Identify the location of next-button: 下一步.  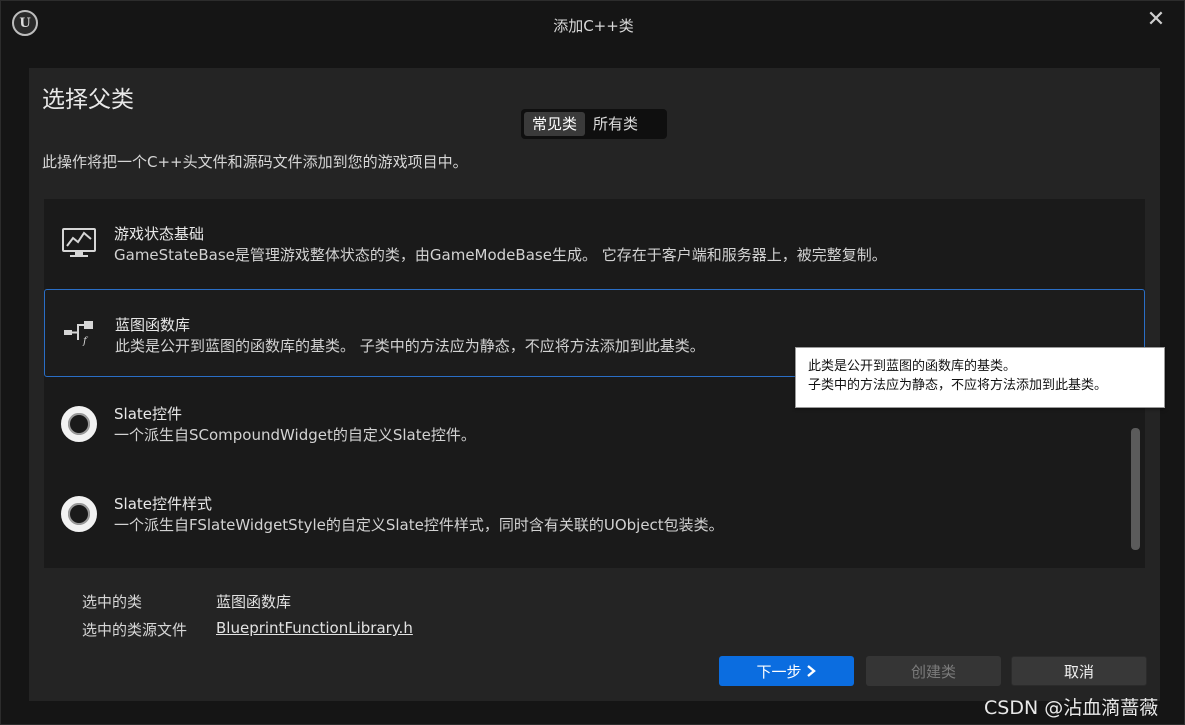
(786, 671).